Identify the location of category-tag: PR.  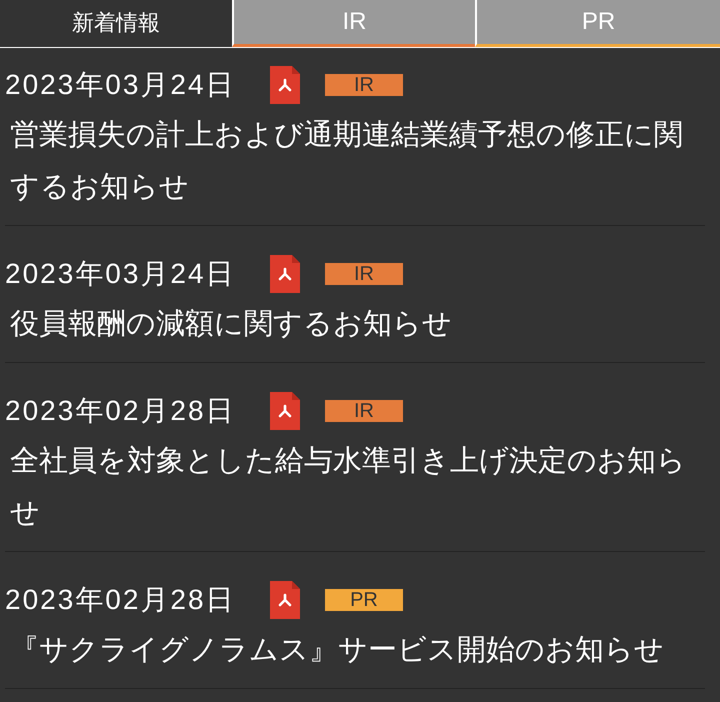
(364, 600).